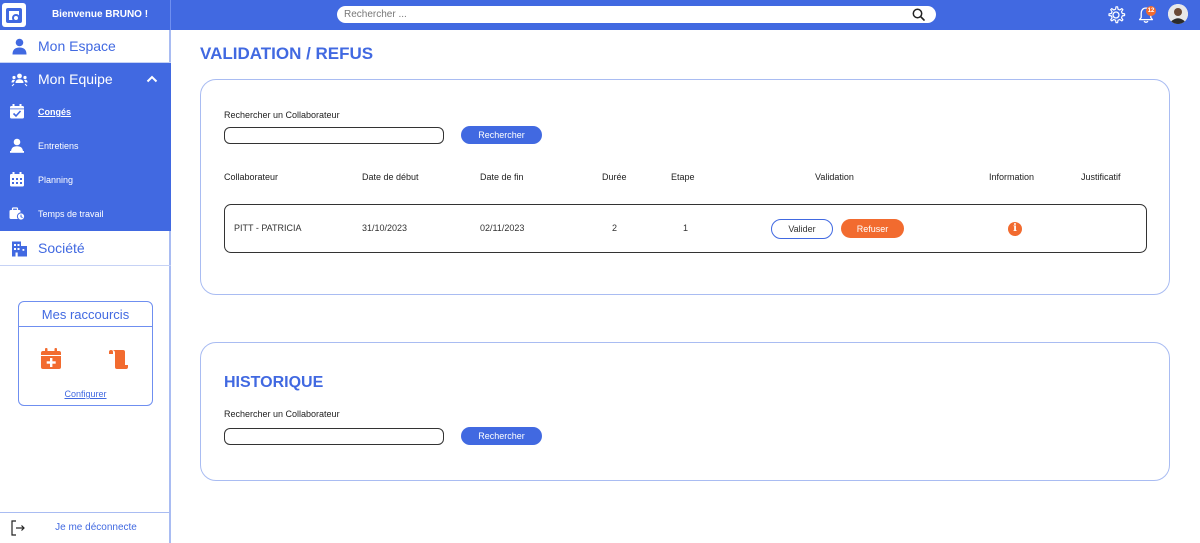  Describe the element at coordinates (1116, 15) in the screenshot. I see `gear-icon` at that location.